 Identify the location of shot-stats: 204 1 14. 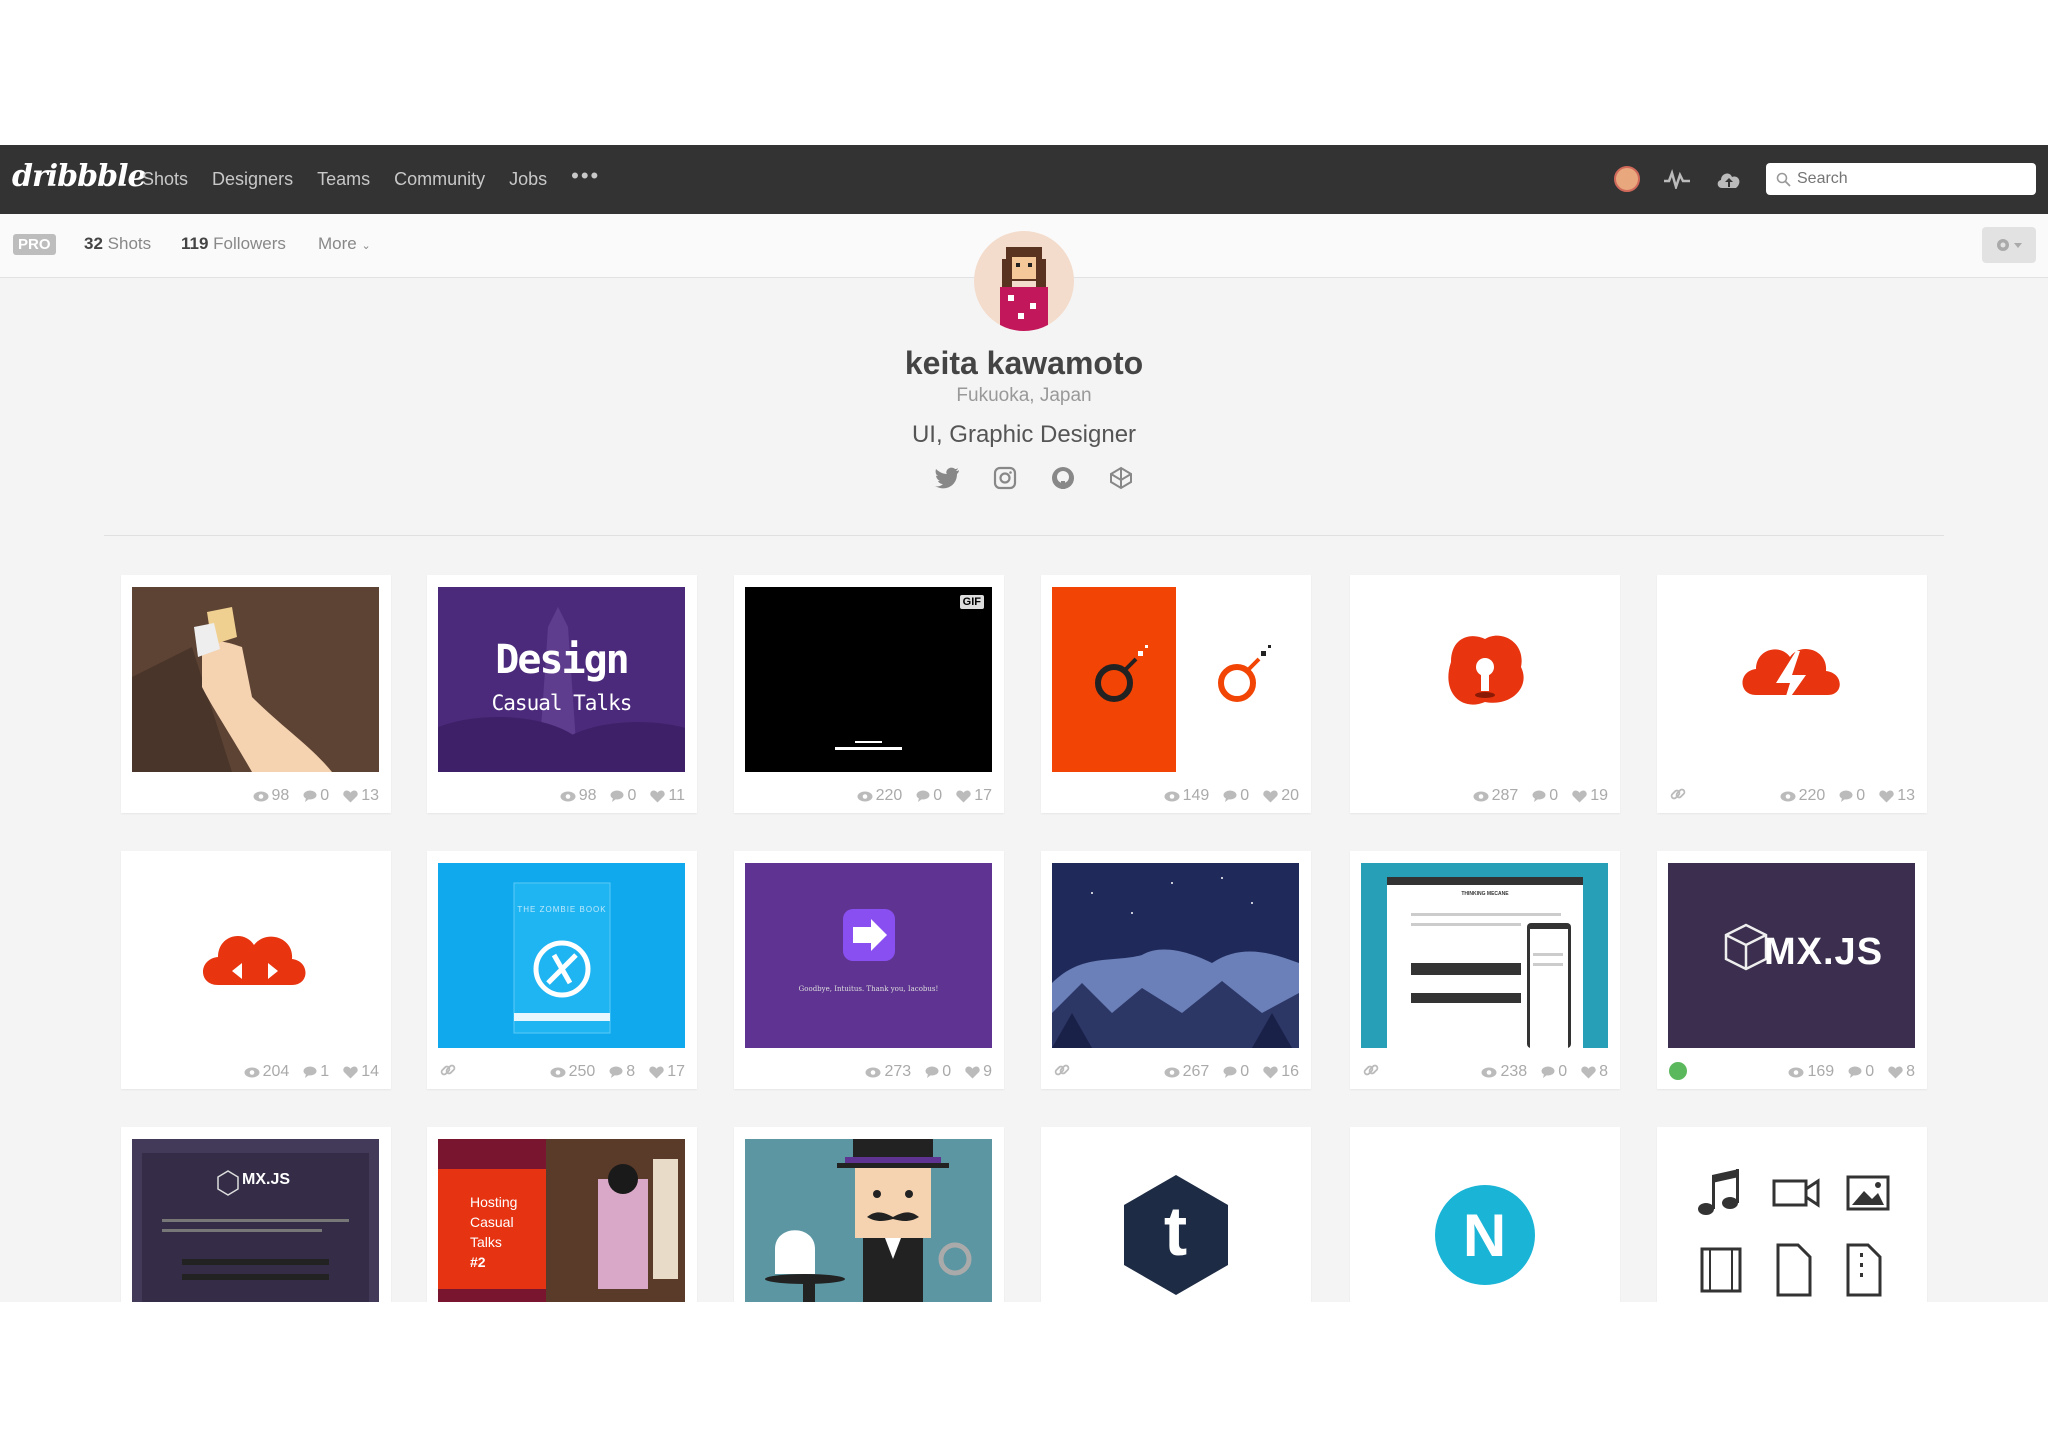
(304, 1072).